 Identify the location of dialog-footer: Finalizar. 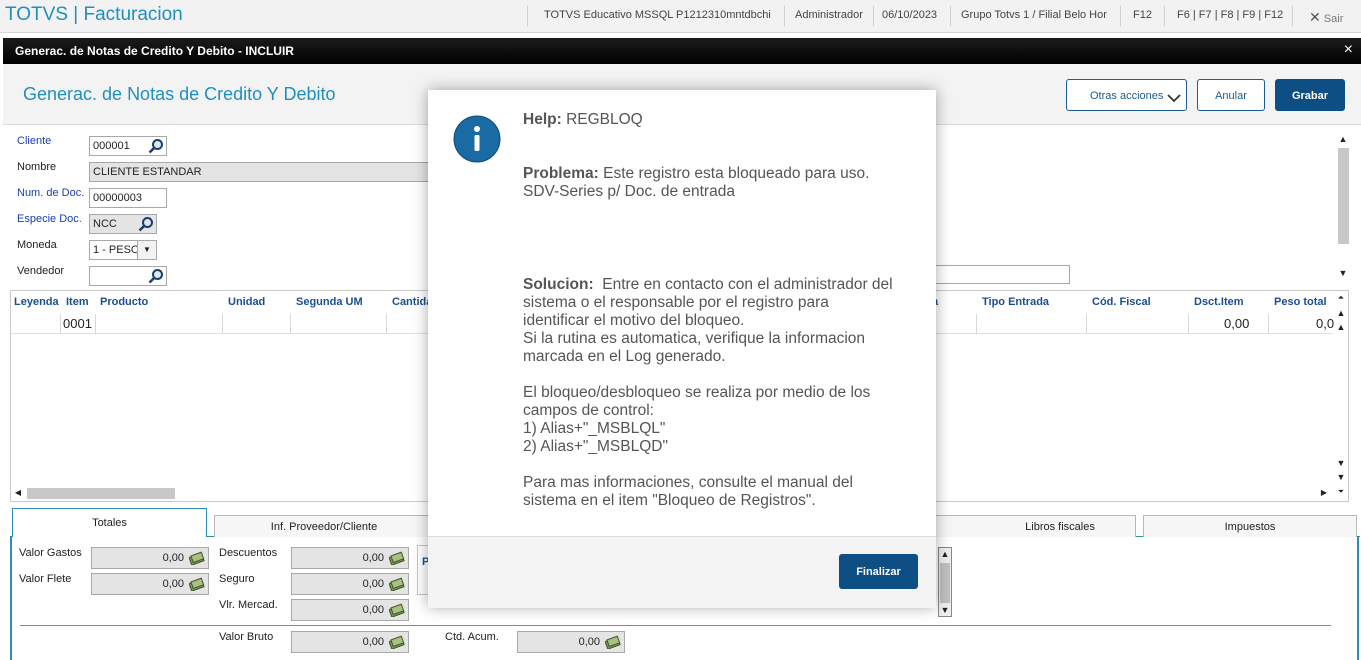
(682, 572).